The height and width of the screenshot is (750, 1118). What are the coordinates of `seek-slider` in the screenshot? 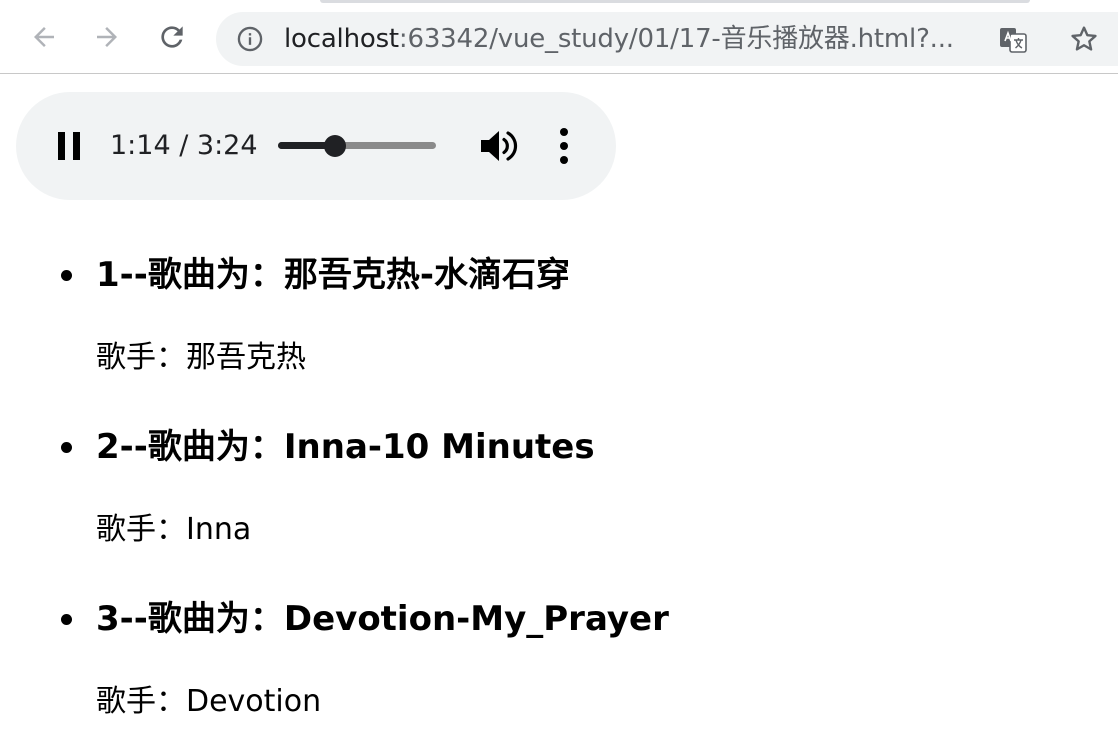 It's located at (357, 146).